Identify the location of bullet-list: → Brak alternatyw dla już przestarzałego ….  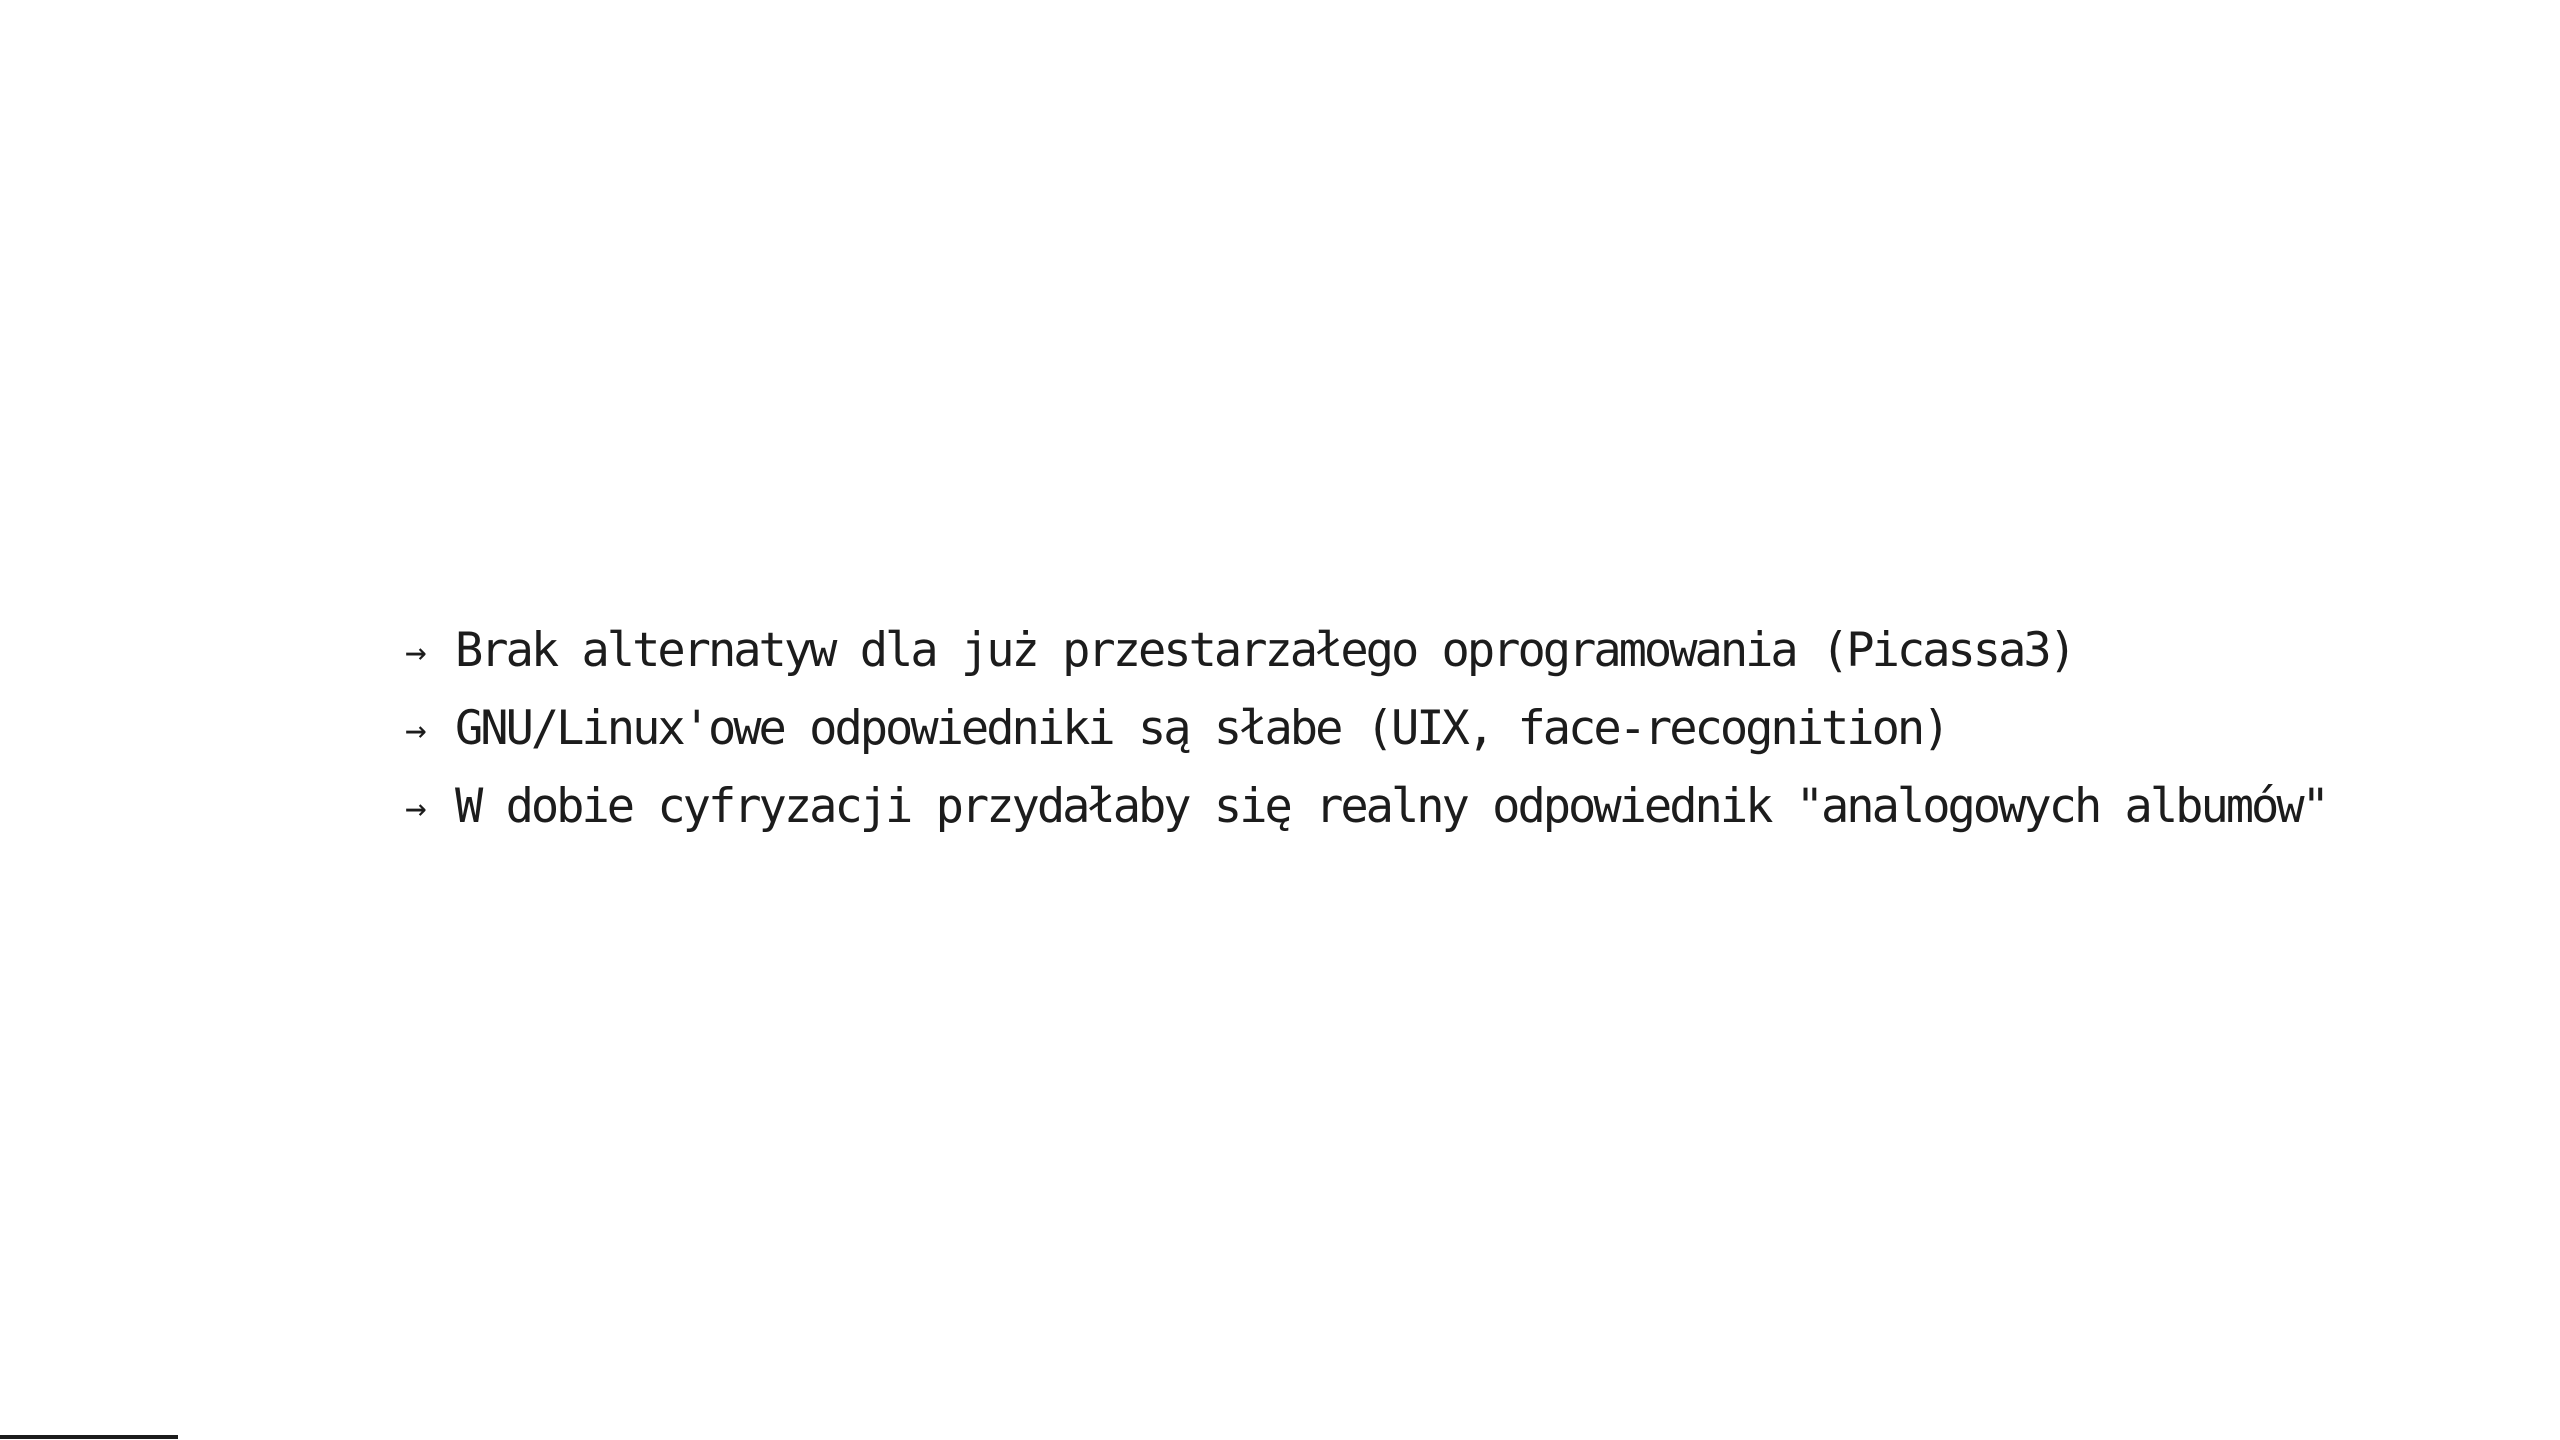
(1367, 729).